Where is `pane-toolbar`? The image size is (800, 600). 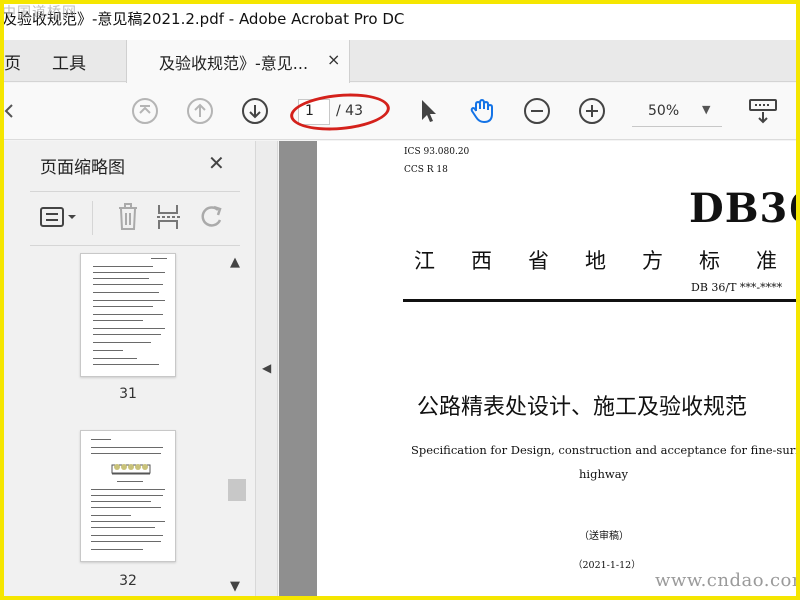 pane-toolbar is located at coordinates (135, 221).